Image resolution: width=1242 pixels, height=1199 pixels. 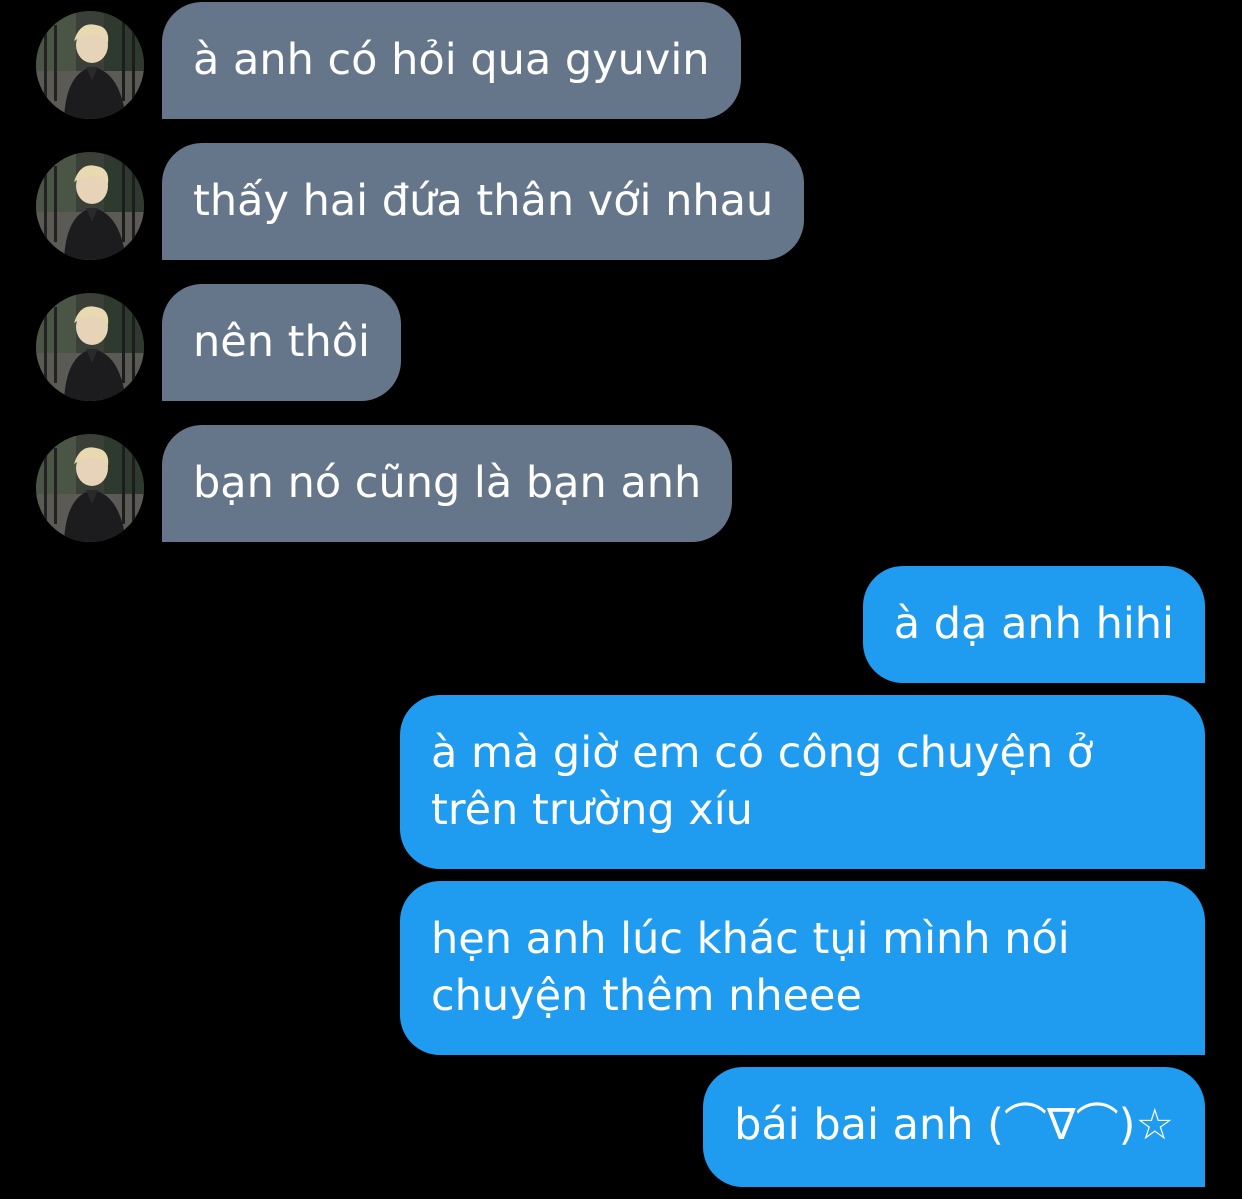 I want to click on message-line: chuyện thêm nheee, so click(x=646, y=996).